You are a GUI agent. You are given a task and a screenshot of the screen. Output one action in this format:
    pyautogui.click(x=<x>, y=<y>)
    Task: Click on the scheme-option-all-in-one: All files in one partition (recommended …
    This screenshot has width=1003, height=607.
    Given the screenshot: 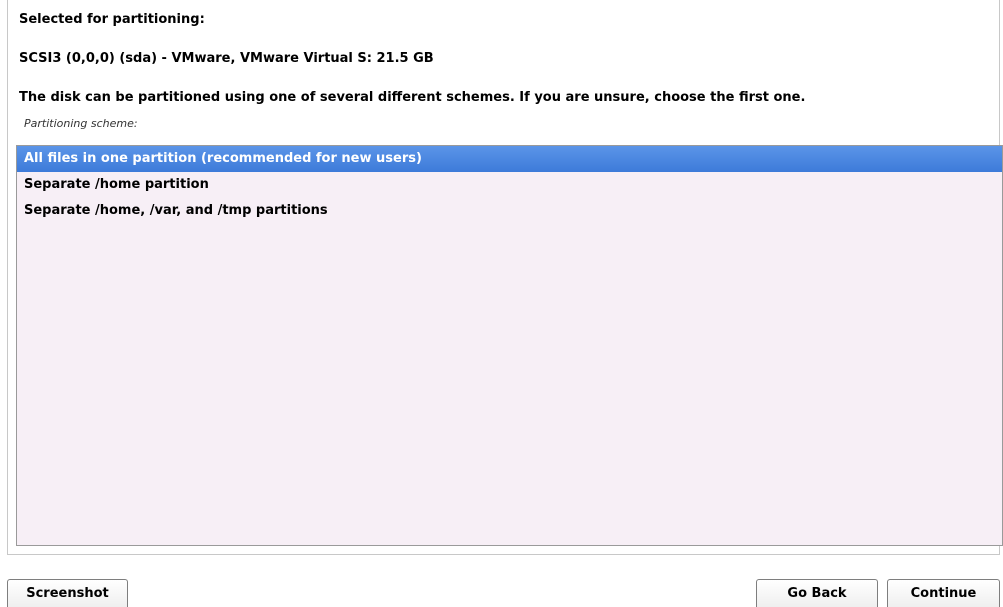 What is the action you would take?
    pyautogui.click(x=509, y=159)
    